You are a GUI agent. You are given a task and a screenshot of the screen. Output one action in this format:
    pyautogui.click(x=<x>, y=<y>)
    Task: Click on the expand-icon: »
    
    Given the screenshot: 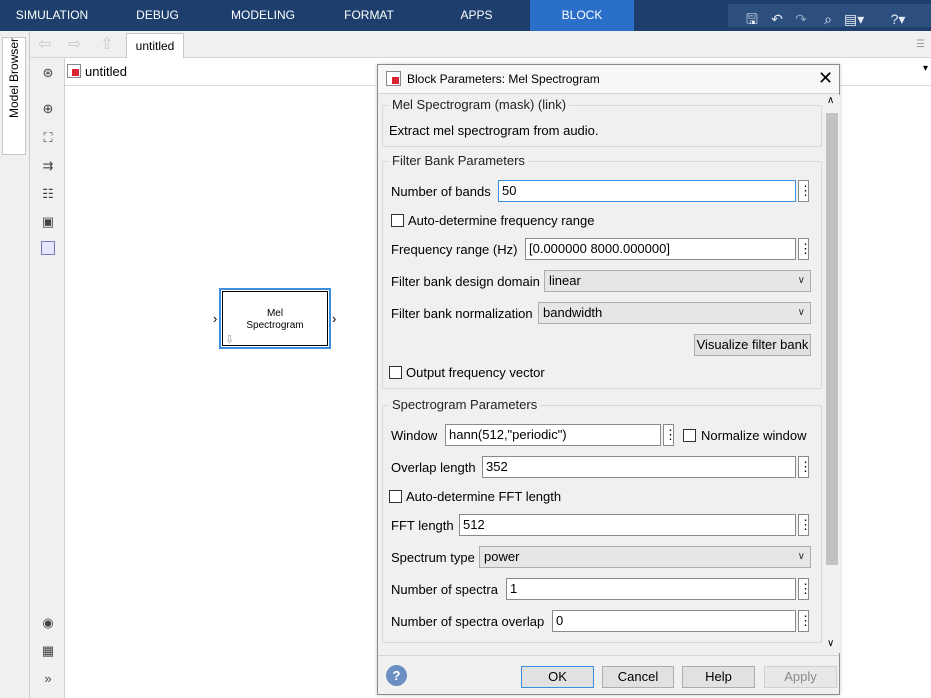 What is the action you would take?
    pyautogui.click(x=48, y=679)
    